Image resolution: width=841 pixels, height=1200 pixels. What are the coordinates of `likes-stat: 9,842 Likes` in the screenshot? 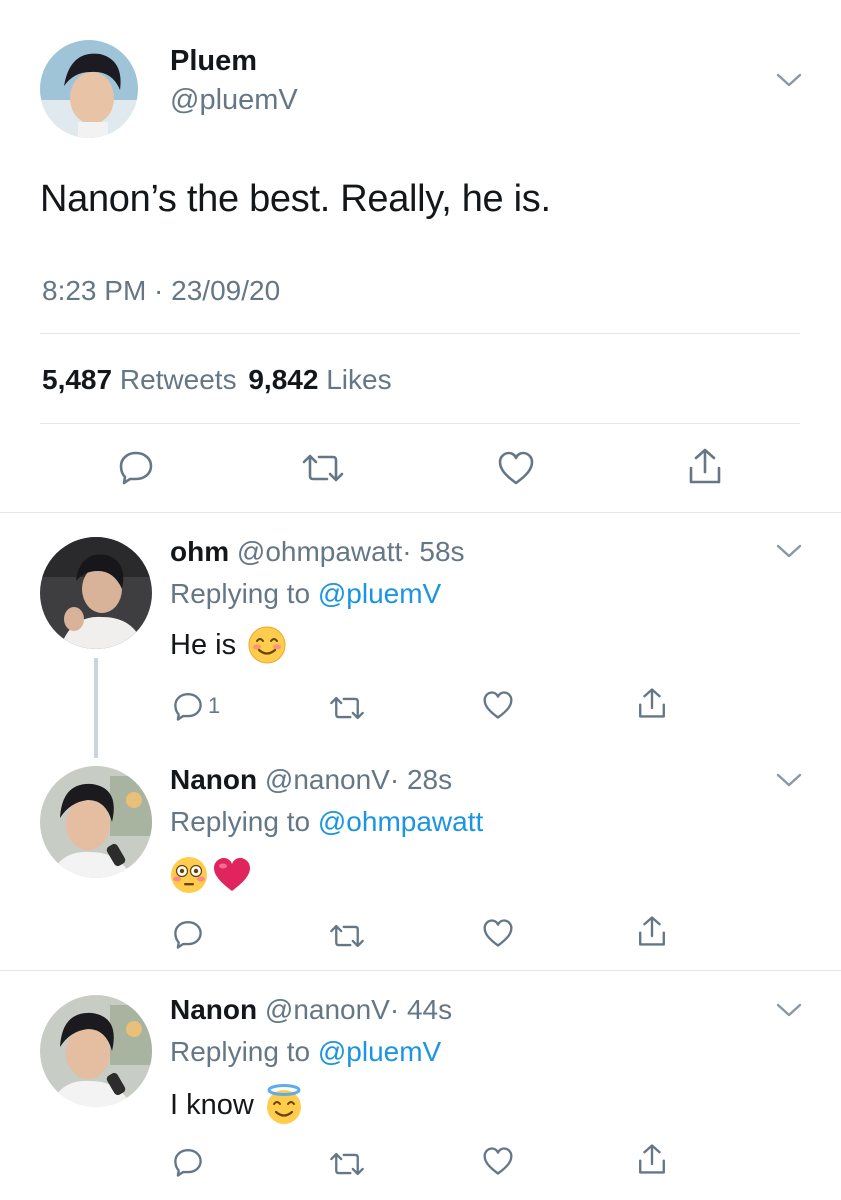 It's located at (319, 379).